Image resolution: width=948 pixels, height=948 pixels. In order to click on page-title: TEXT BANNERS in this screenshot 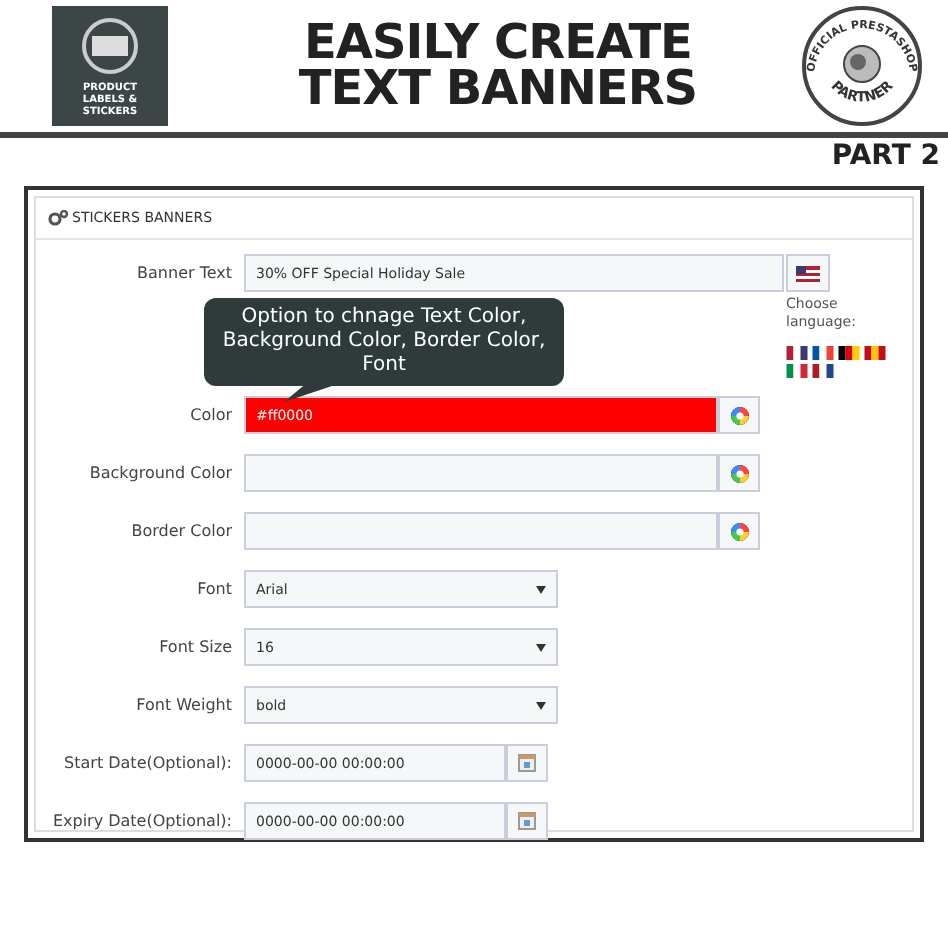, I will do `click(498, 89)`.